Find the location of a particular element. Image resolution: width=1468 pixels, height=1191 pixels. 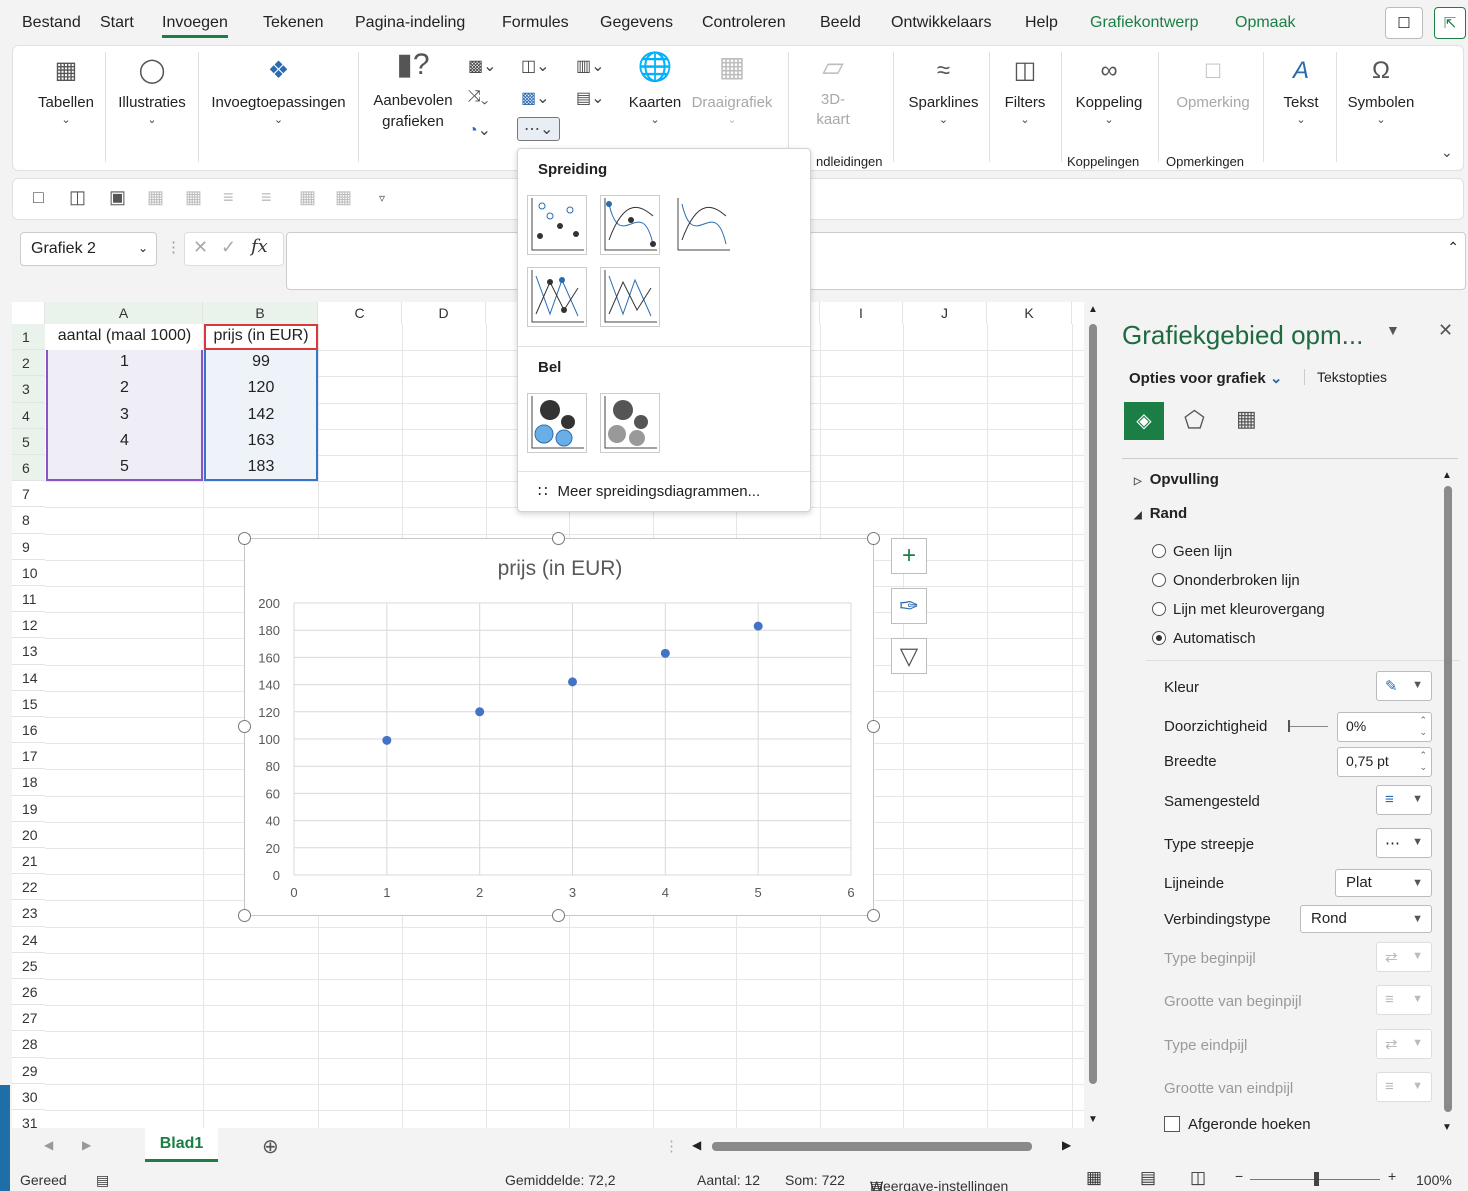

insert-cols-icon: ▦ is located at coordinates (193, 197).